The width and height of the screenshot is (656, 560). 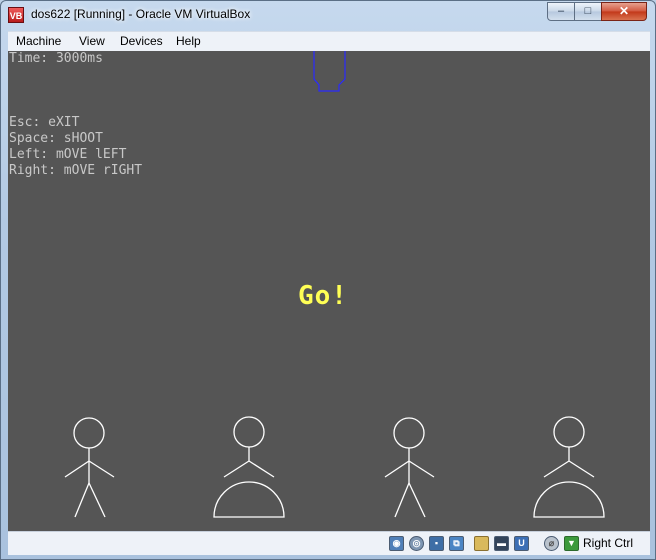 What do you see at coordinates (396, 543) in the screenshot?
I see `hard-disk-icon: ◉` at bounding box center [396, 543].